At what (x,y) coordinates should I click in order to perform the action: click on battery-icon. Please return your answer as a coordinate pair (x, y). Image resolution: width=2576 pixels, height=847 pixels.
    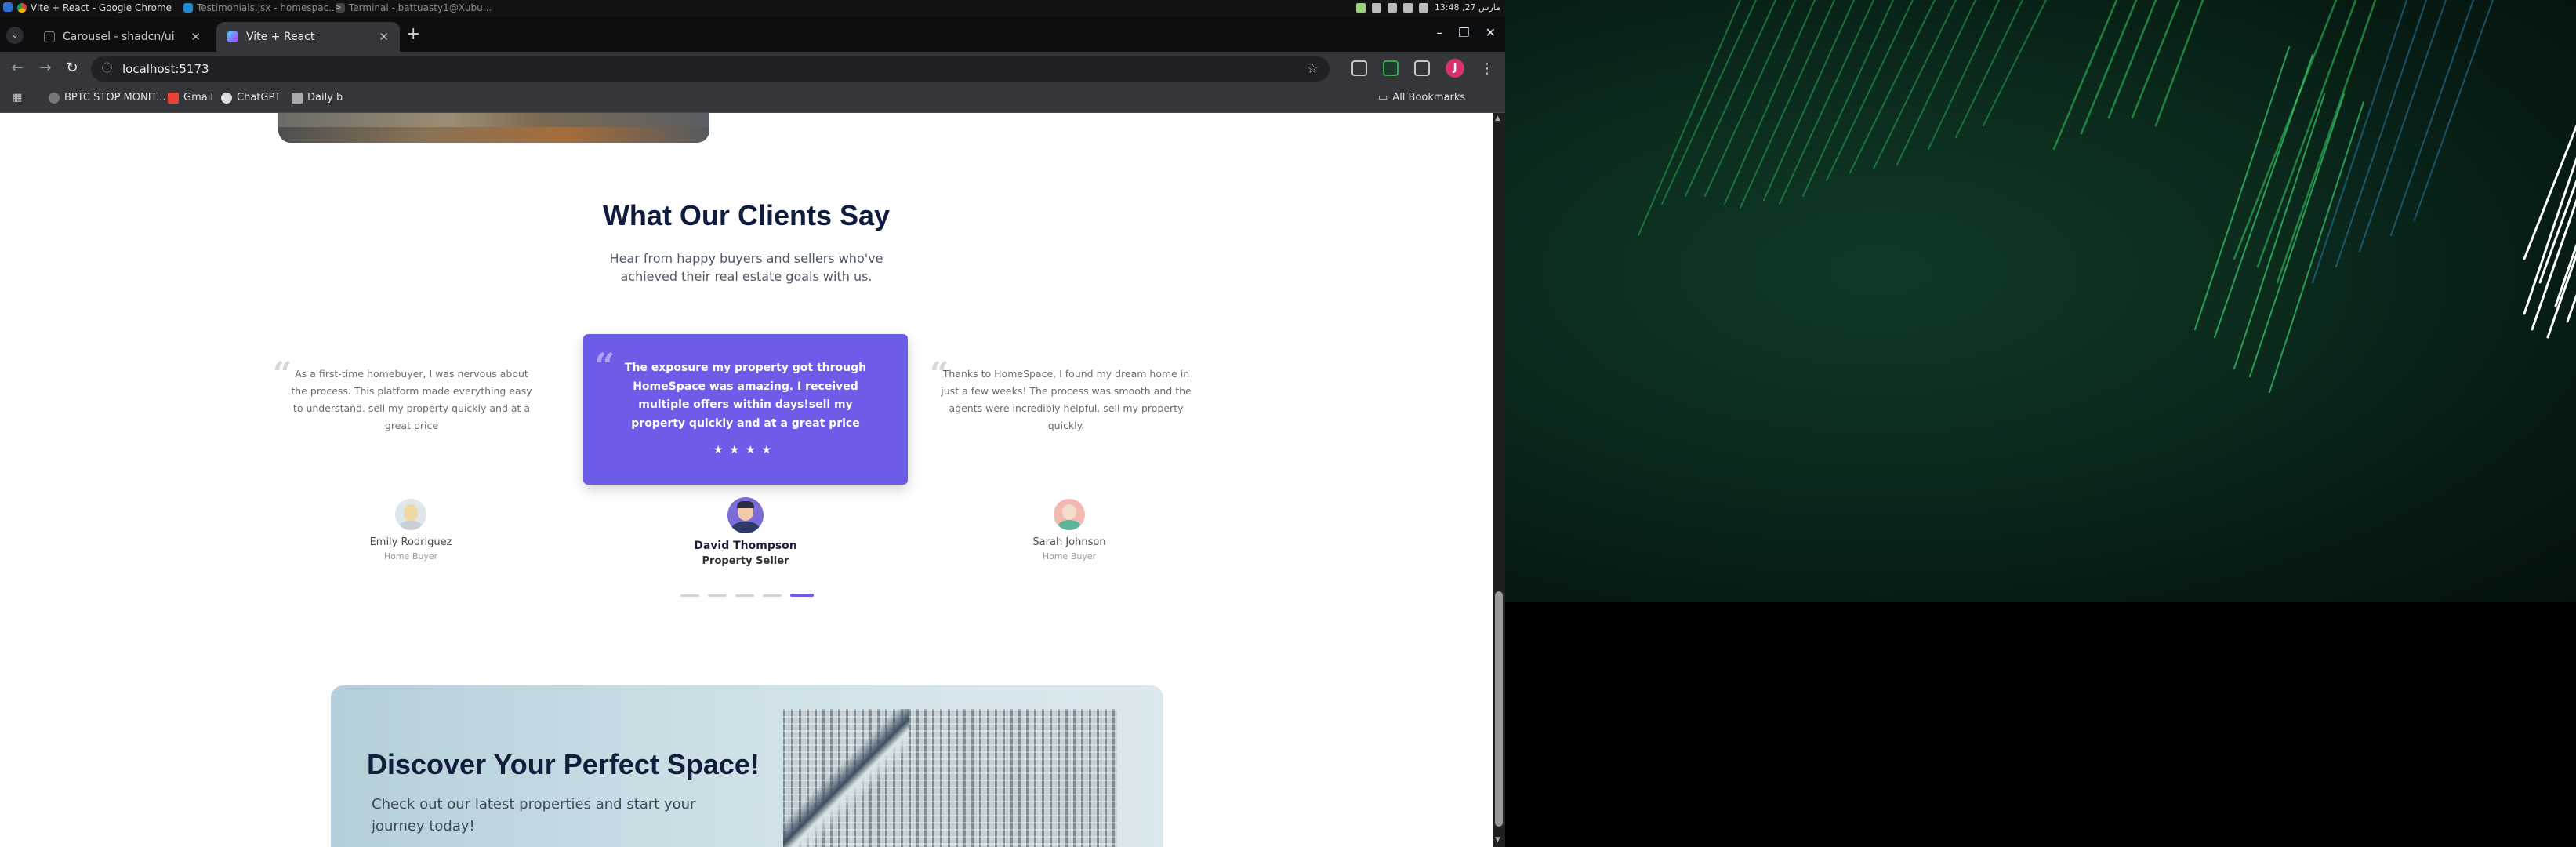
    Looking at the image, I should click on (1408, 7).